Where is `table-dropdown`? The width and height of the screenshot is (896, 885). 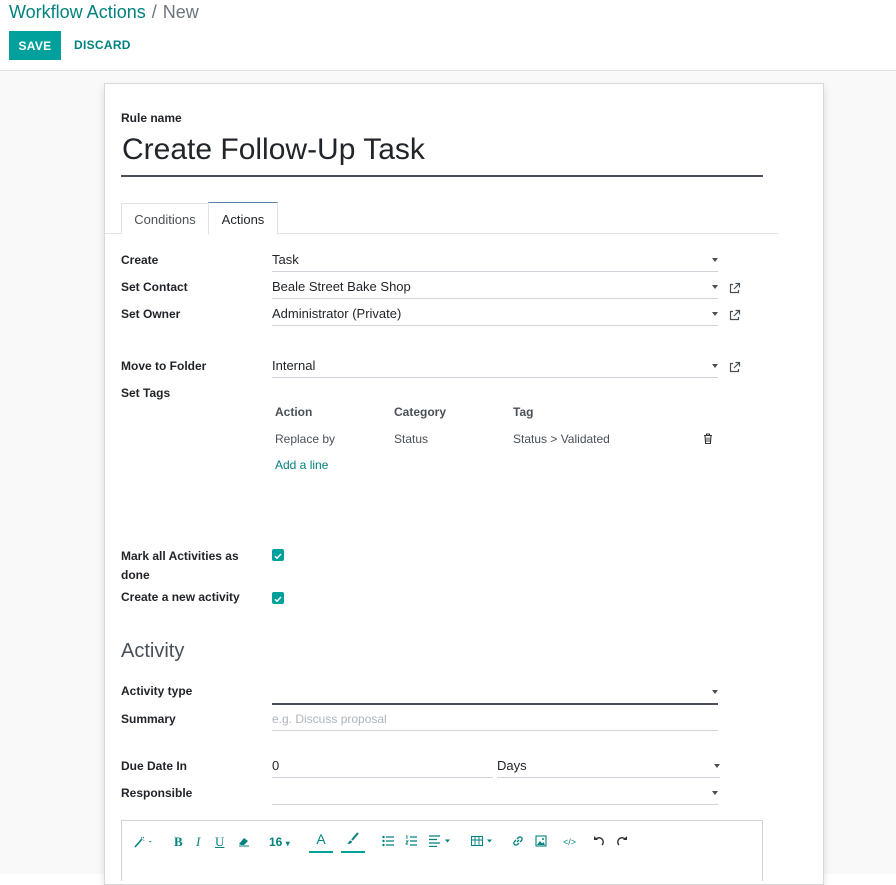
table-dropdown is located at coordinates (483, 841).